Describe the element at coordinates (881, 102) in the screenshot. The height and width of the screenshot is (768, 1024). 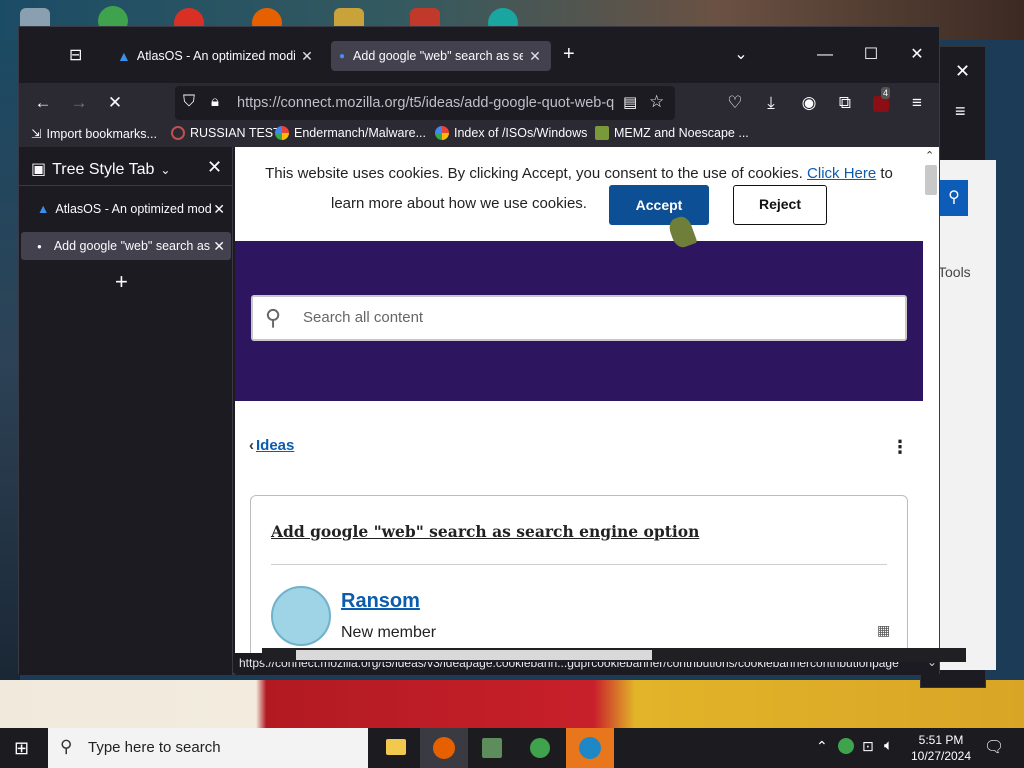
I see `ublock-icon: 4` at that location.